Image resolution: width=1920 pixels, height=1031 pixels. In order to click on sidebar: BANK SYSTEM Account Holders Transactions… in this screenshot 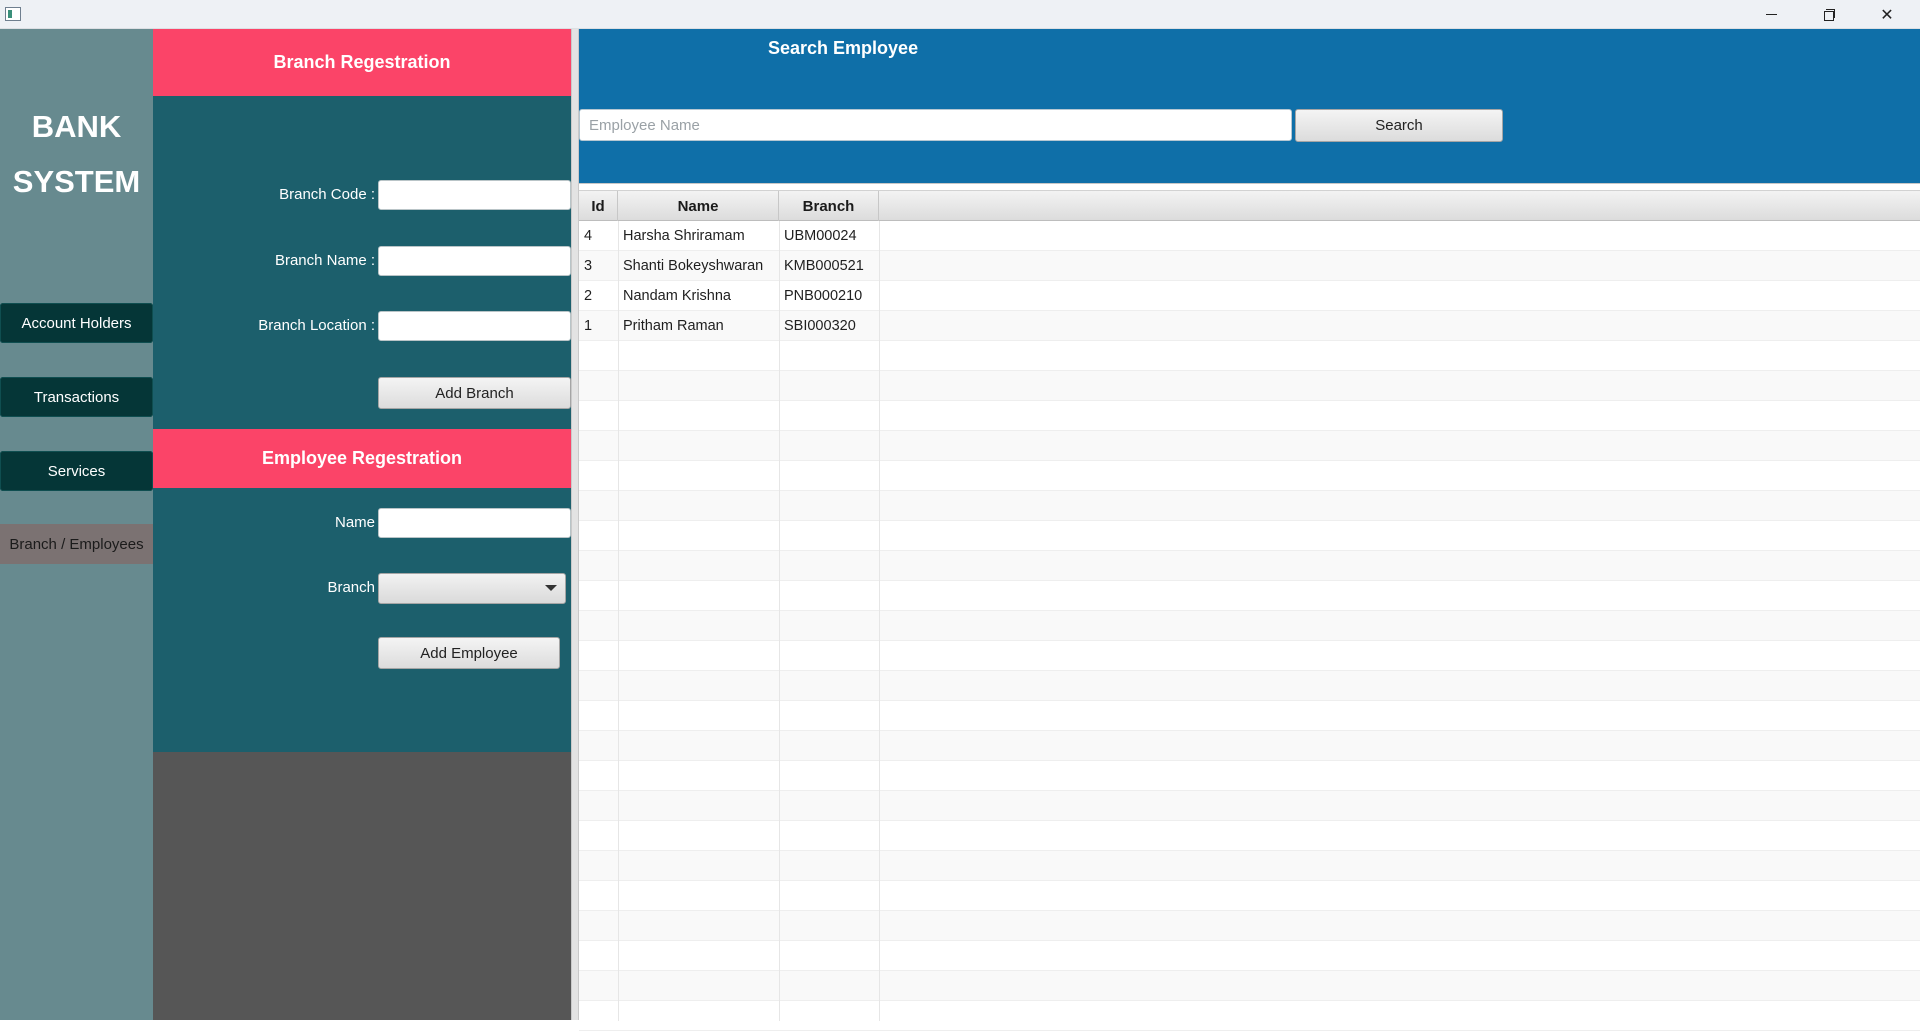, I will do `click(76, 524)`.